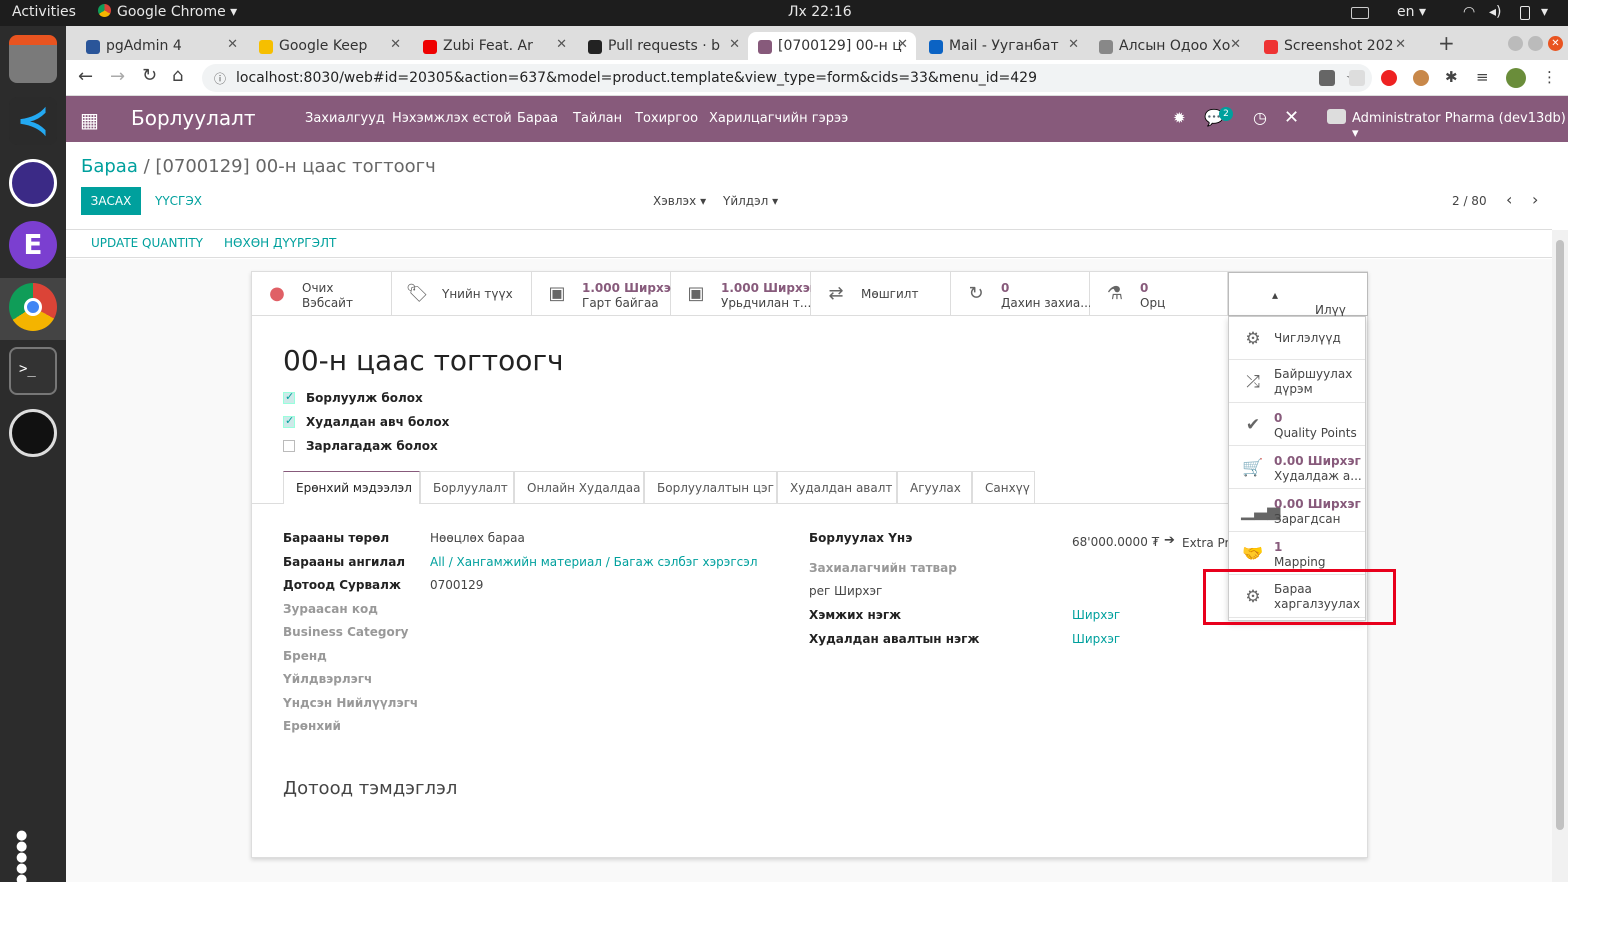 The image size is (1600, 931). Describe the element at coordinates (1515, 43) in the screenshot. I see `window-minimize-button` at that location.